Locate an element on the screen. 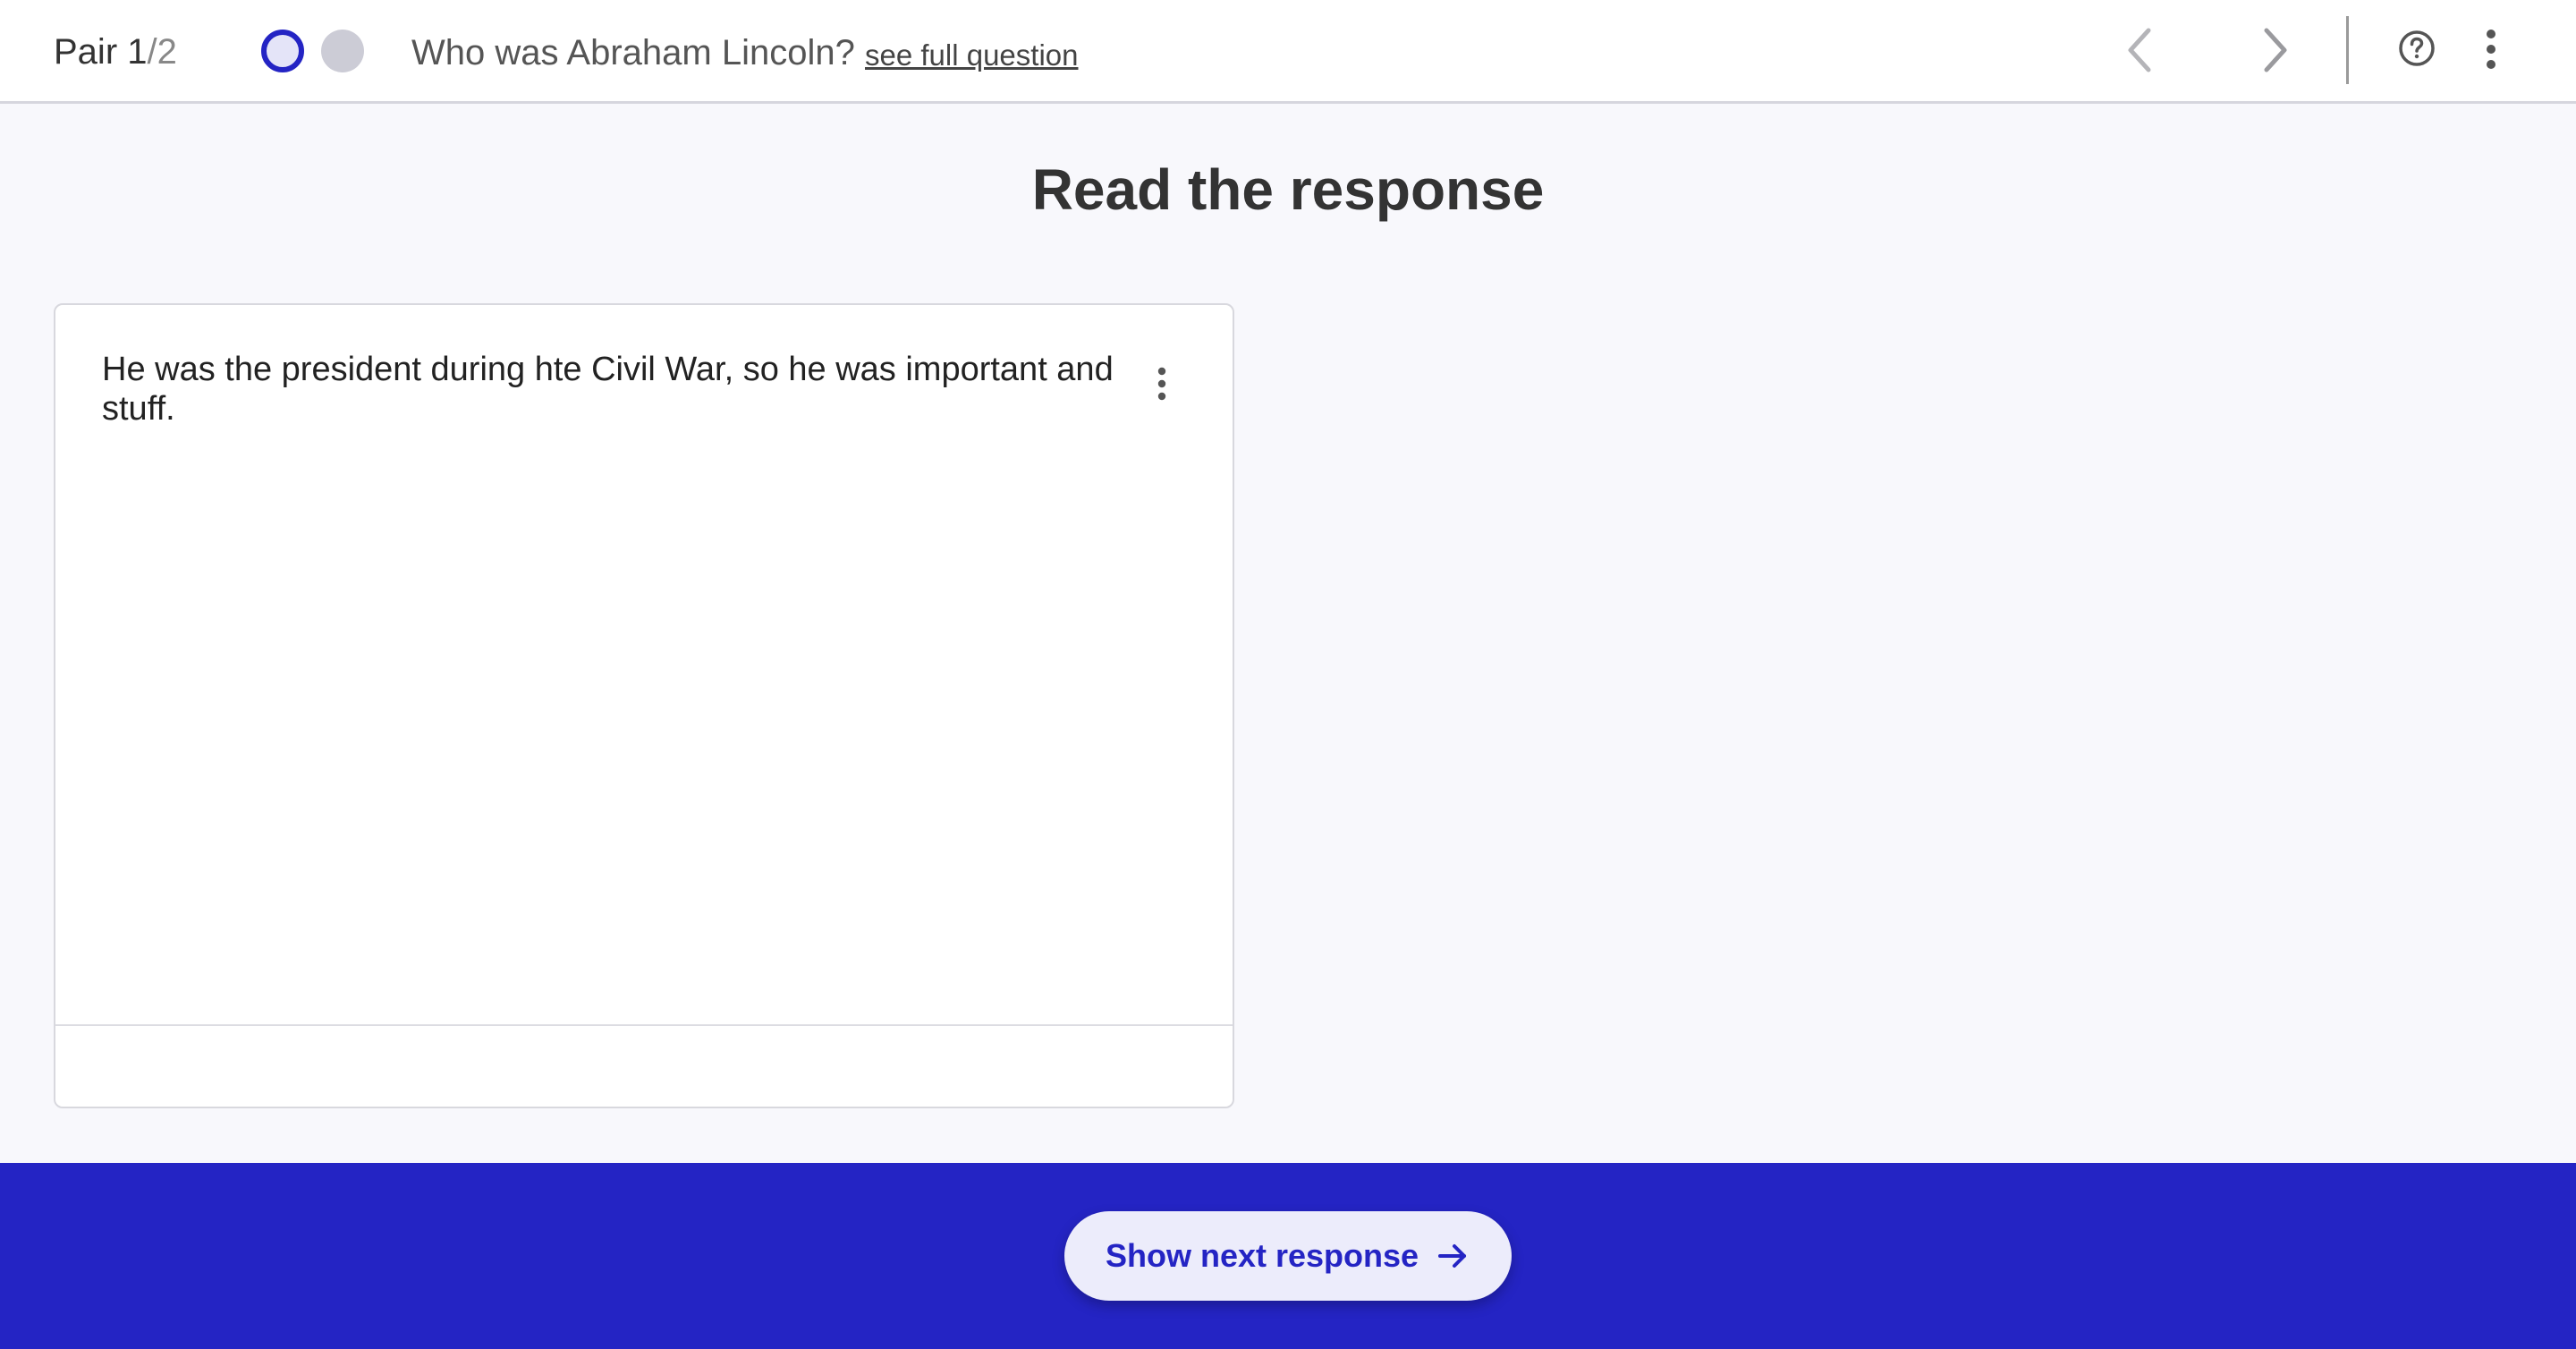  question-text: Who was Abraham Lincoln? is located at coordinates (633, 52).